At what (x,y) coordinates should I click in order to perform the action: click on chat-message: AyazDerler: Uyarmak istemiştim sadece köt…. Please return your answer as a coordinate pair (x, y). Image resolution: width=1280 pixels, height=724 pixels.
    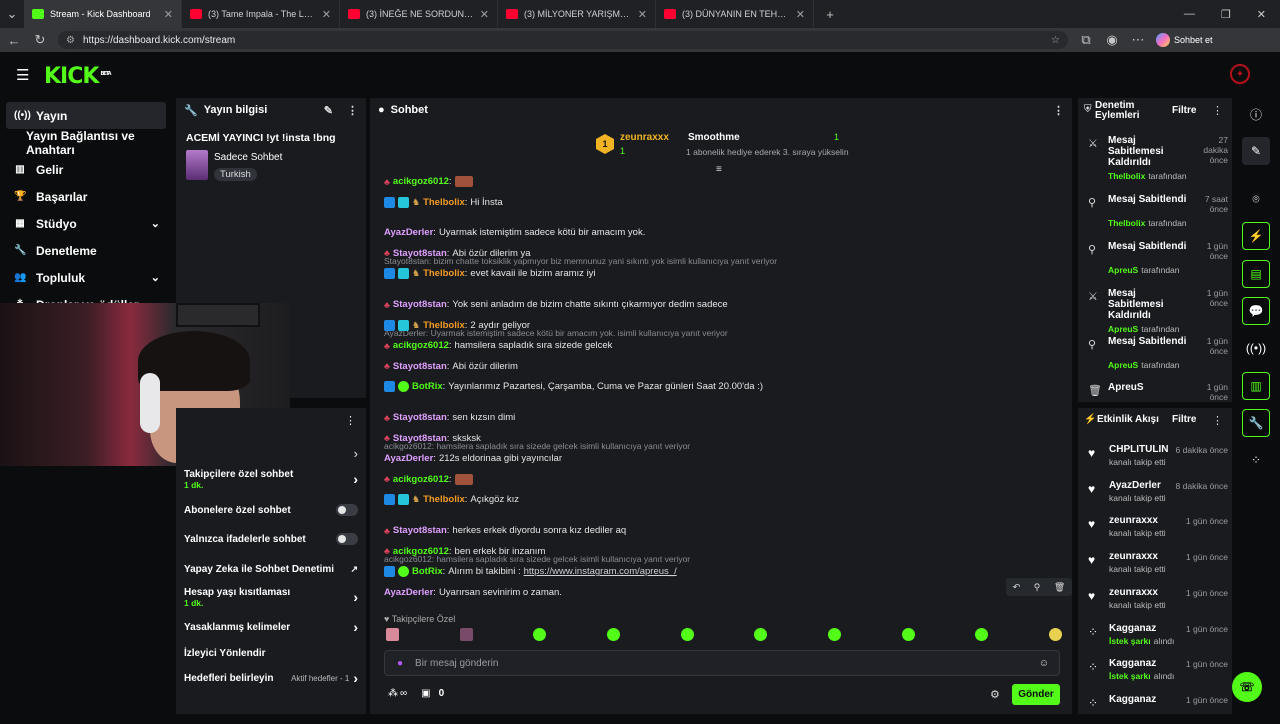
    Looking at the image, I should click on (514, 232).